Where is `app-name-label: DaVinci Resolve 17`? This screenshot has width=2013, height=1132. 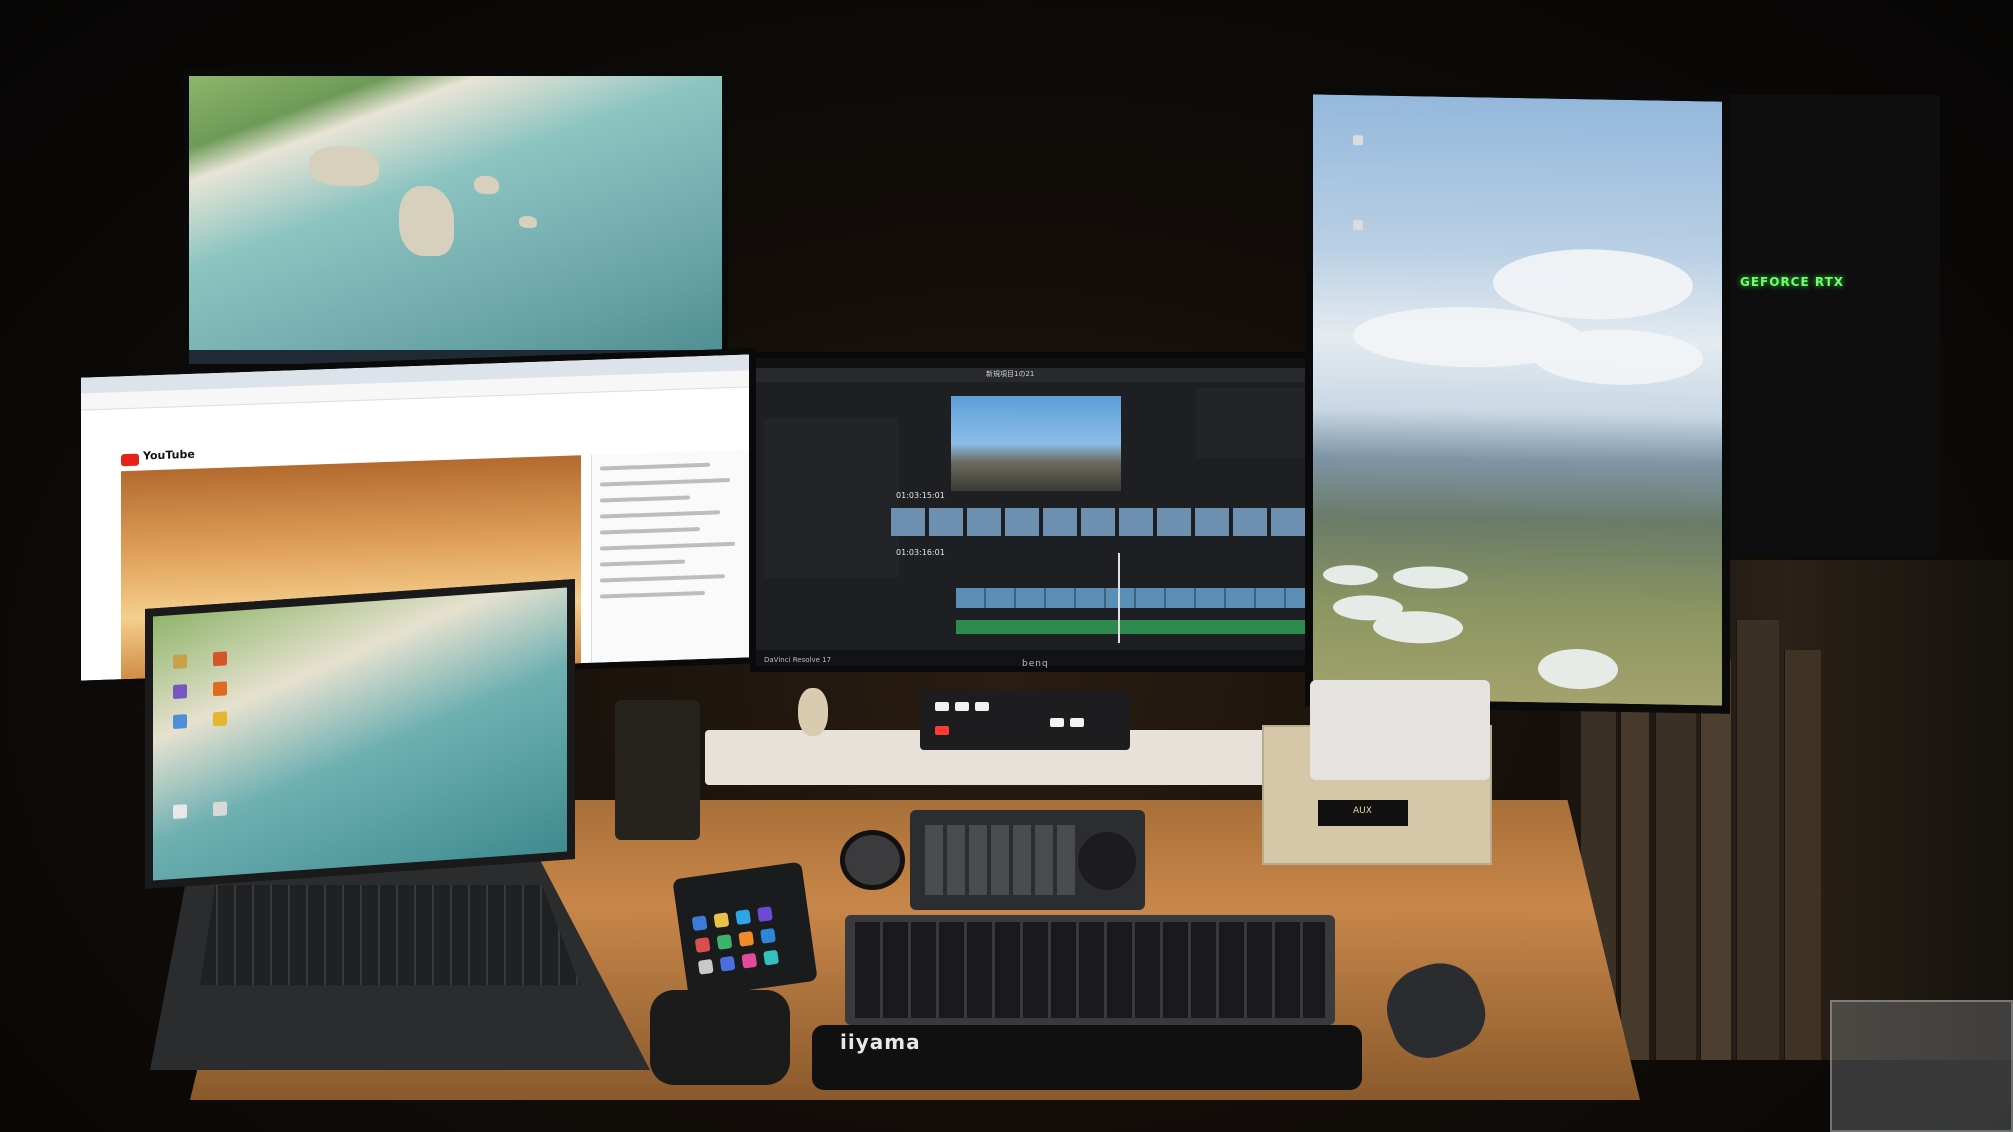
app-name-label: DaVinci Resolve 17 is located at coordinates (798, 660).